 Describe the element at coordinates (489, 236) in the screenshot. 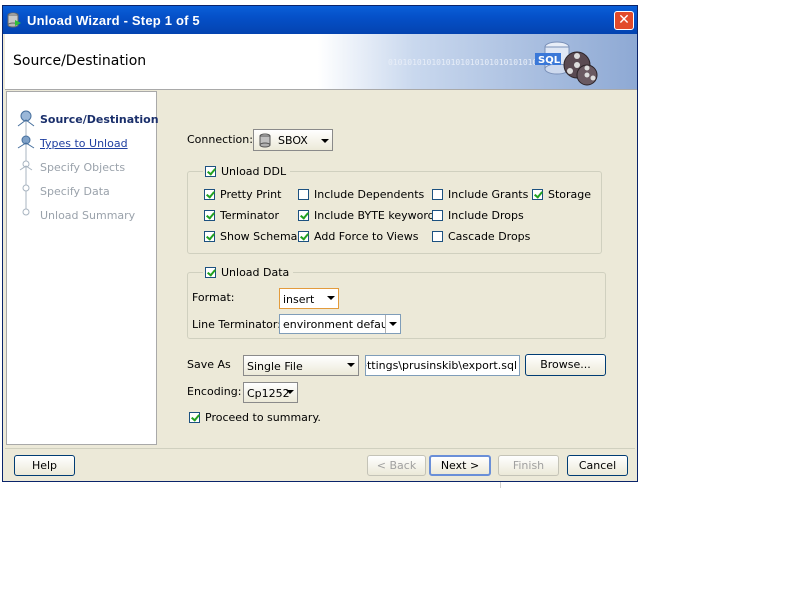

I see `cascade-drops-label: Cascade Drops` at that location.